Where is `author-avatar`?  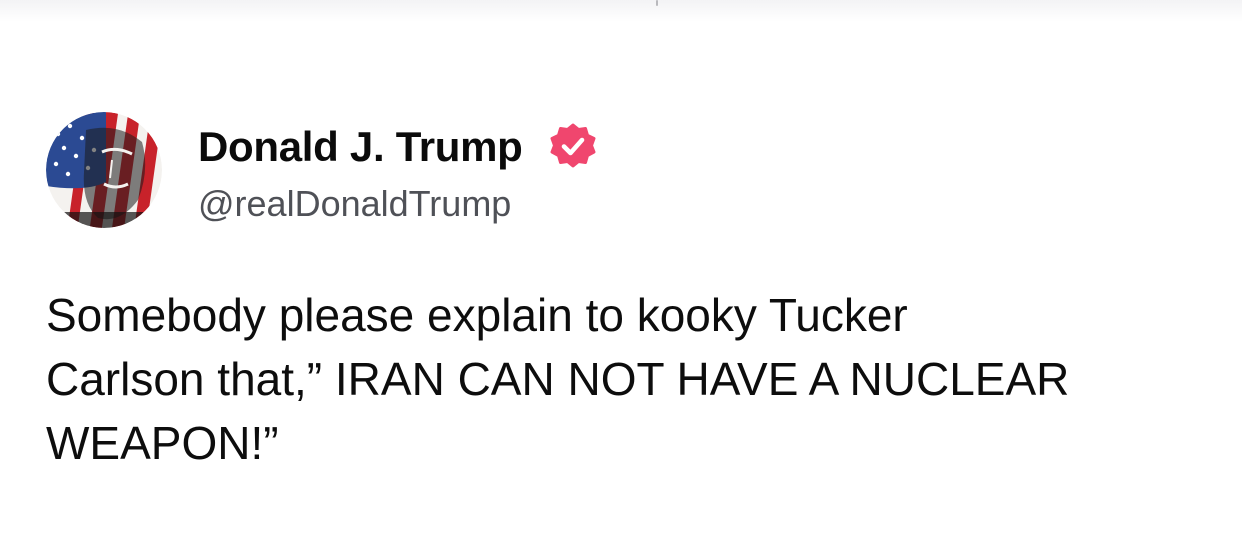
author-avatar is located at coordinates (104, 170).